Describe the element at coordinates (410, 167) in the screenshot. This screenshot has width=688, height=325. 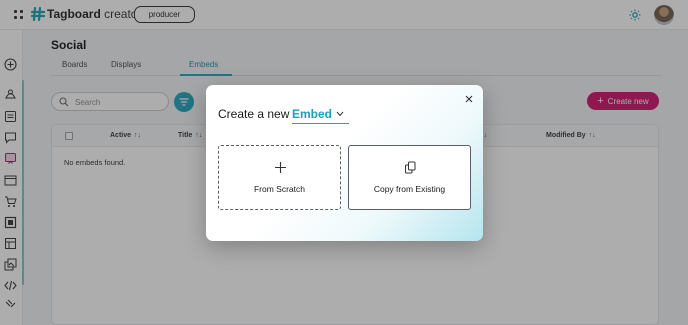
I see `copy-icon` at that location.